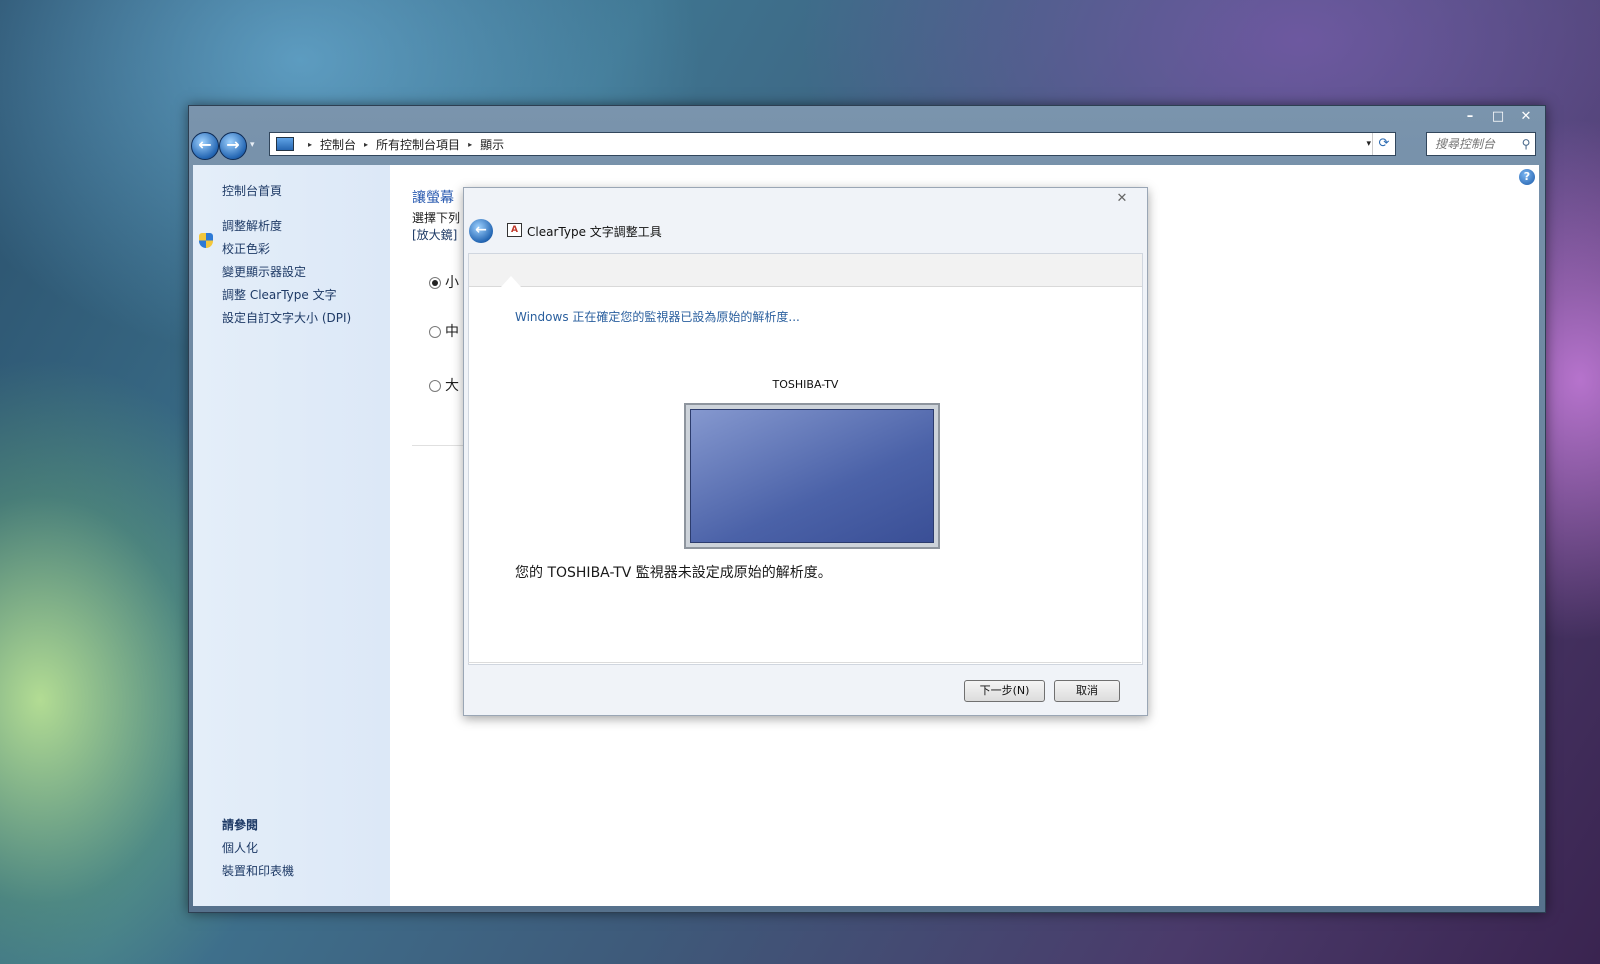 The image size is (1600, 964). What do you see at coordinates (481, 231) in the screenshot?
I see `dialog-back-button: ←` at bounding box center [481, 231].